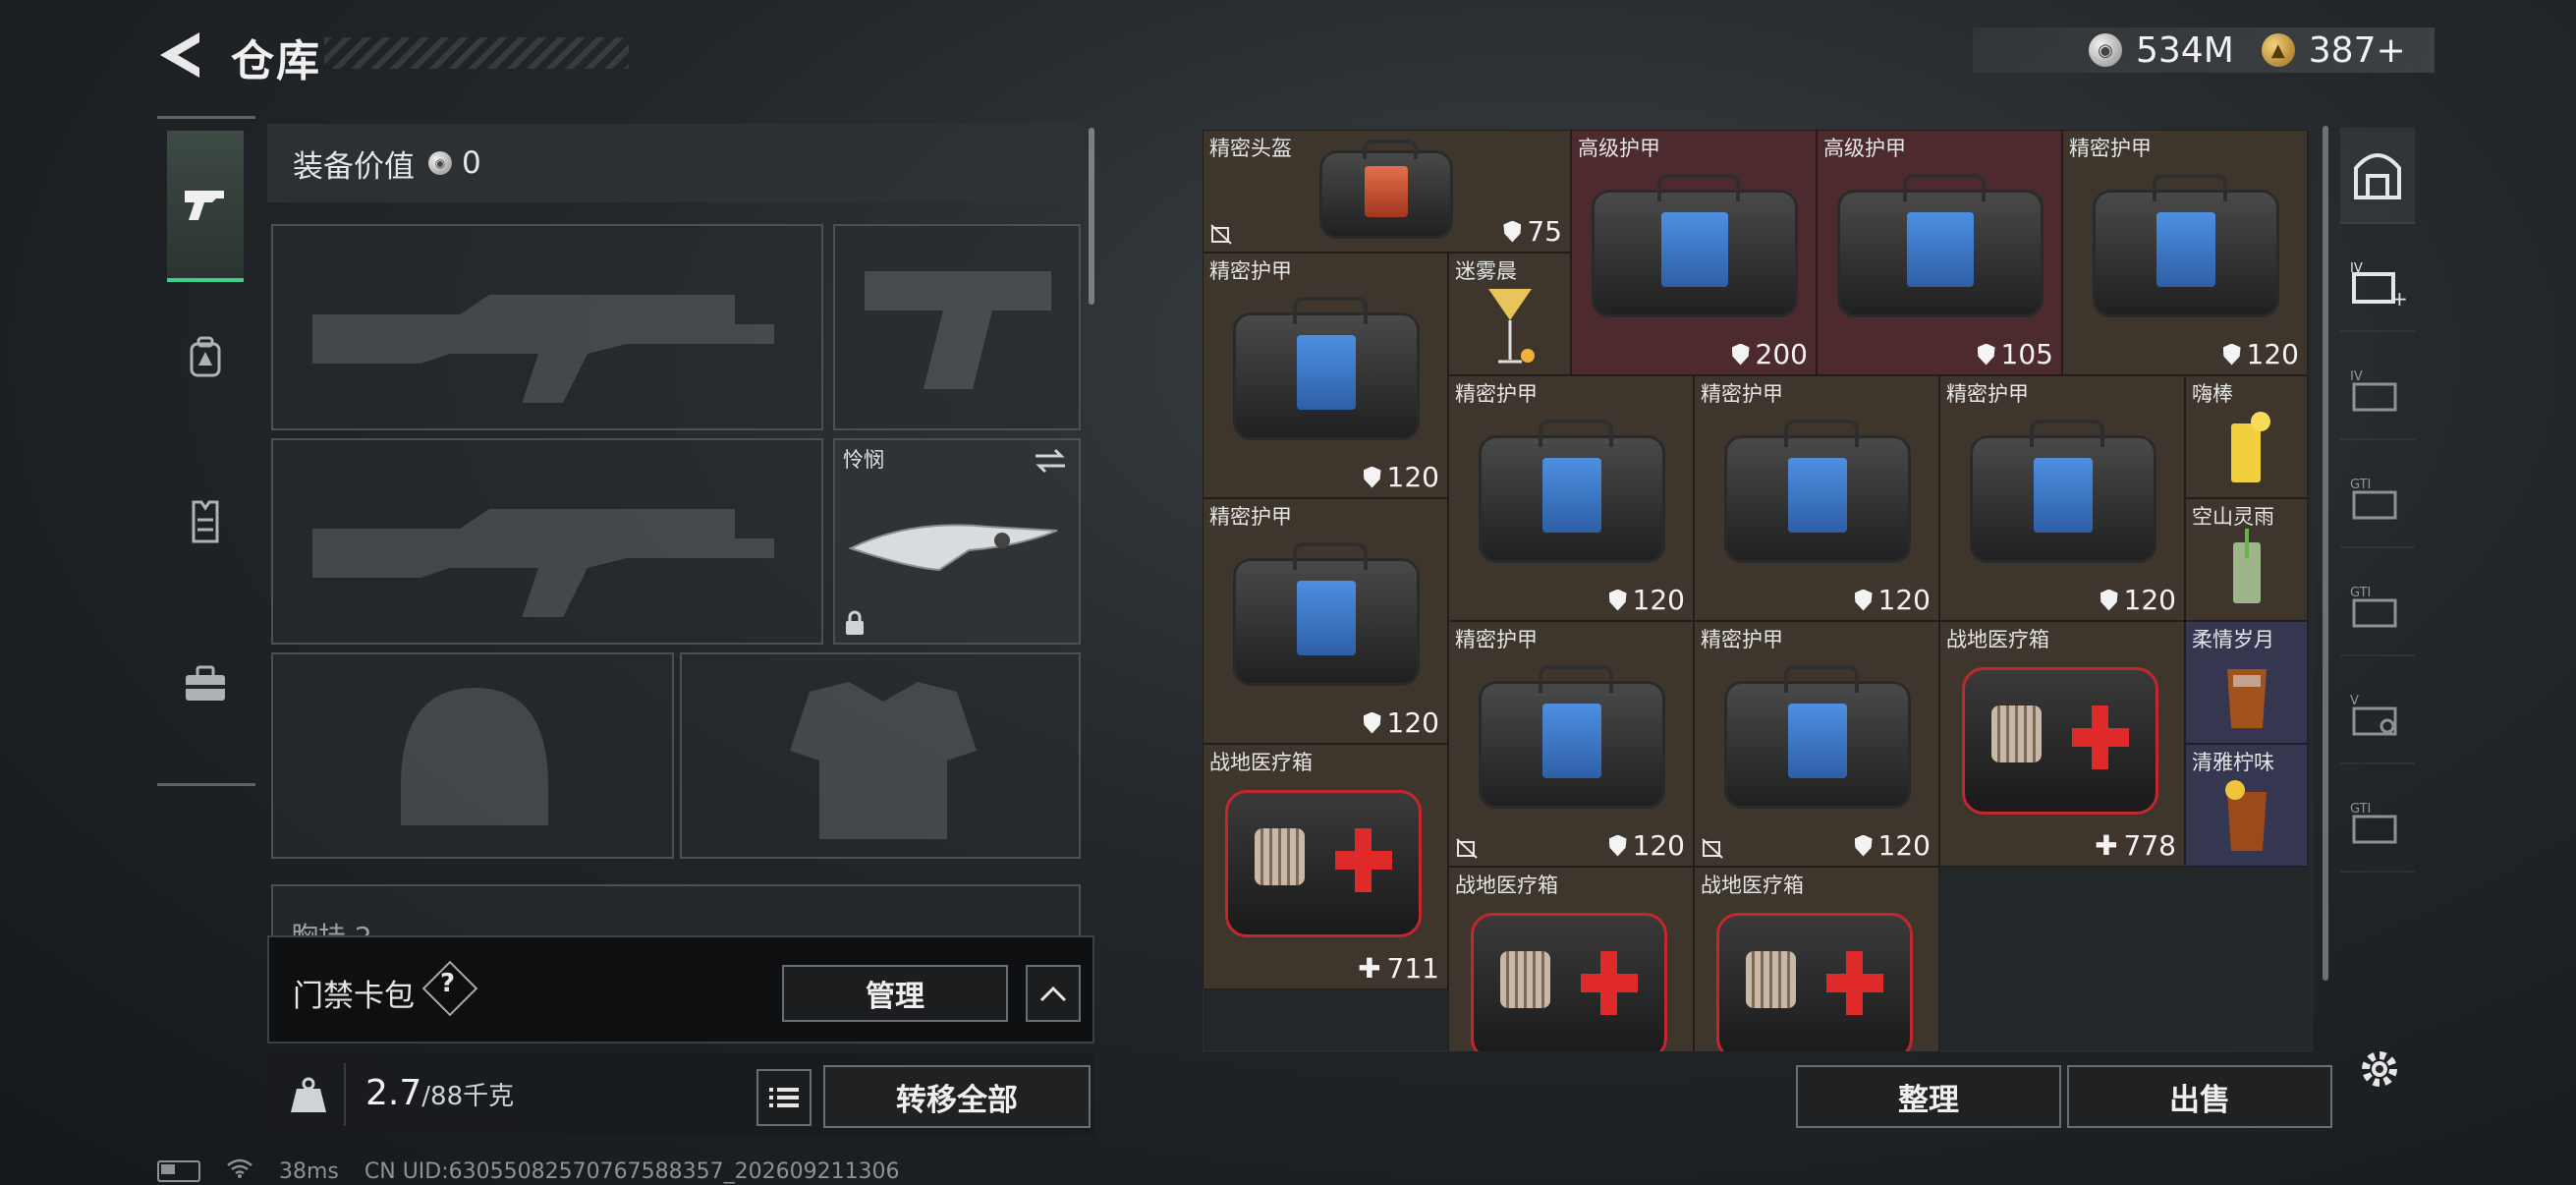  I want to click on v-search-icon: V, so click(2373, 715).